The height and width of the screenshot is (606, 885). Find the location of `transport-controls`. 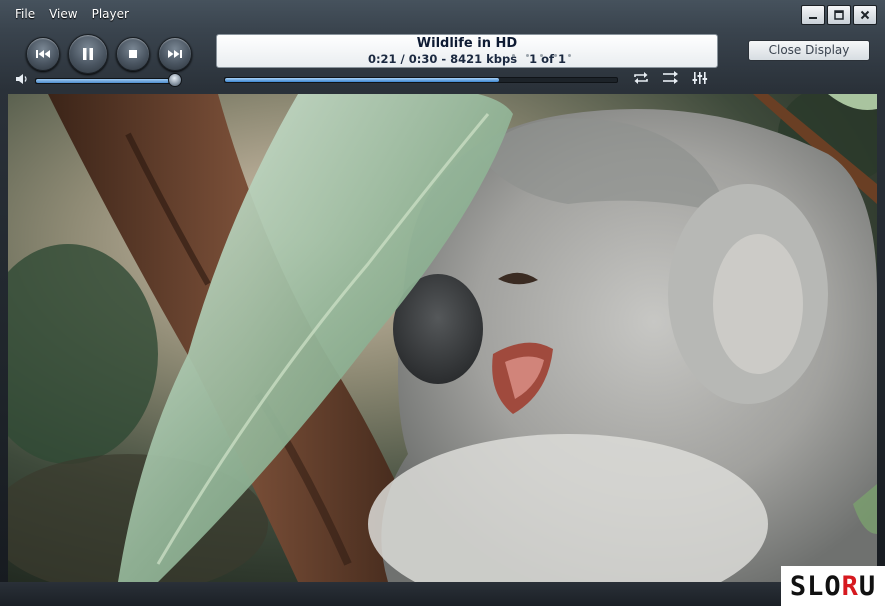

transport-controls is located at coordinates (109, 54).